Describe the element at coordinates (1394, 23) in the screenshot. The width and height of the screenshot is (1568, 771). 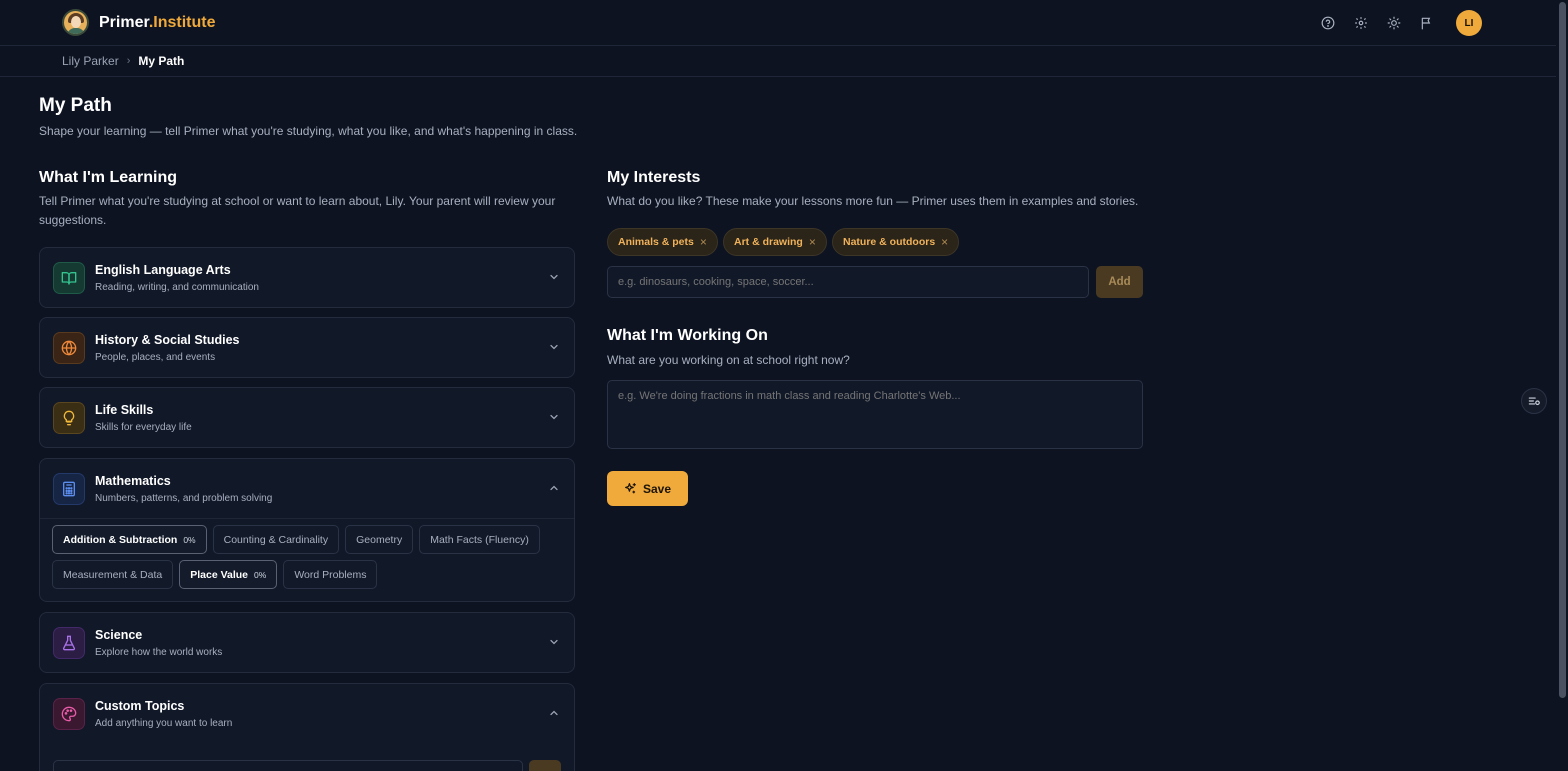
I see `sun-icon` at that location.